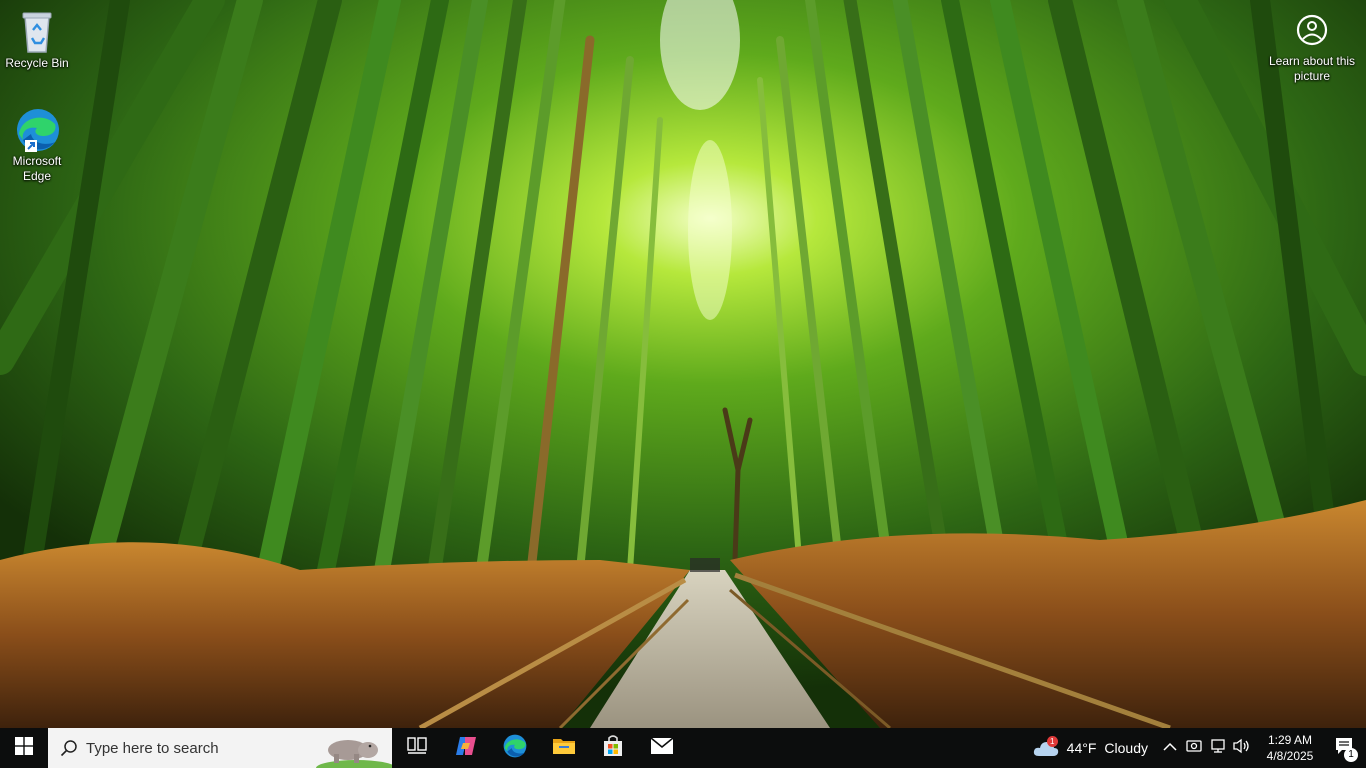 The height and width of the screenshot is (768, 1366). Describe the element at coordinates (69, 748) in the screenshot. I see `search-icon` at that location.